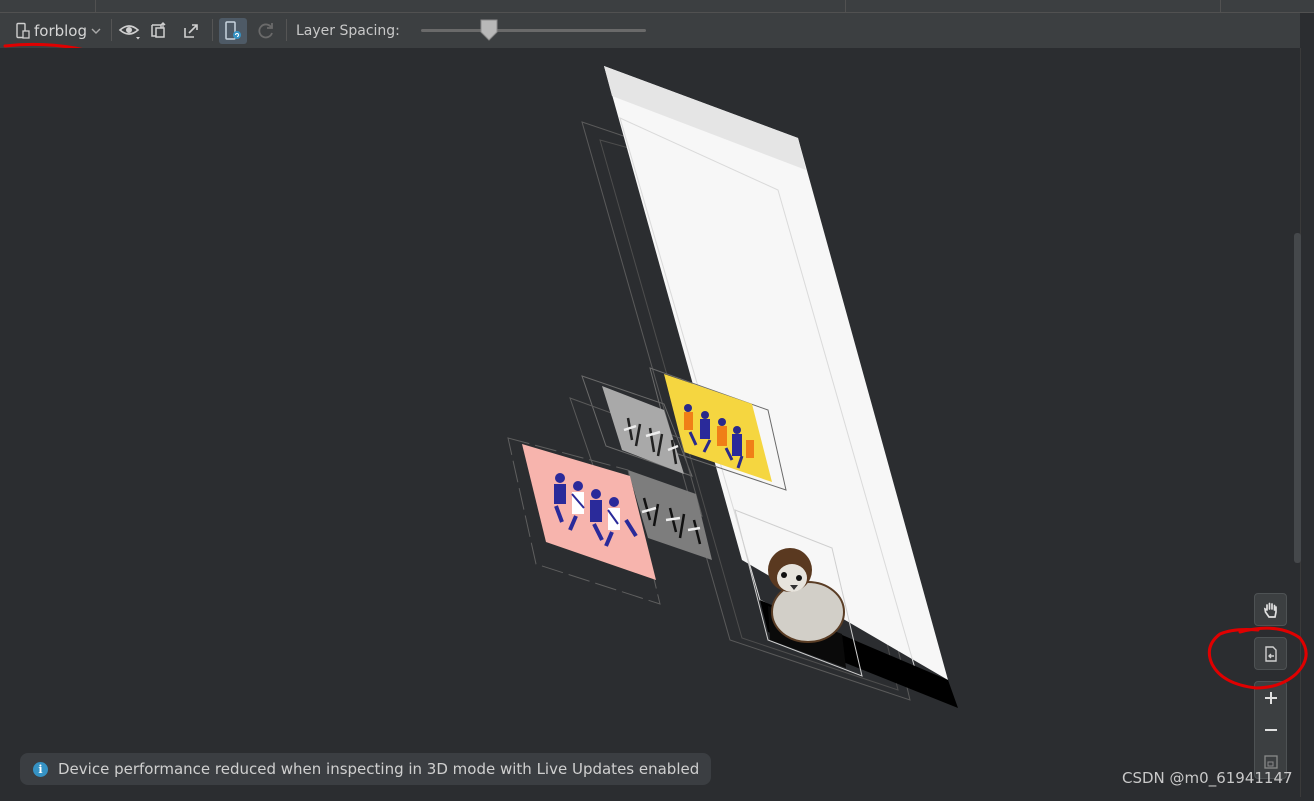 The width and height of the screenshot is (1314, 801). I want to click on share-button, so click(191, 31).